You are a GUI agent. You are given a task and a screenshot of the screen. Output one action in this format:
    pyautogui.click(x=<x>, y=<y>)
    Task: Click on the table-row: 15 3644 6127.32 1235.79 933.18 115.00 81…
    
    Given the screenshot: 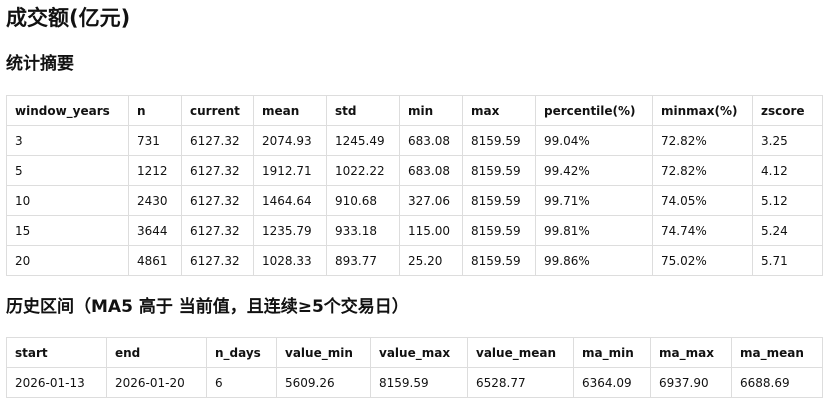 What is the action you would take?
    pyautogui.click(x=414, y=230)
    